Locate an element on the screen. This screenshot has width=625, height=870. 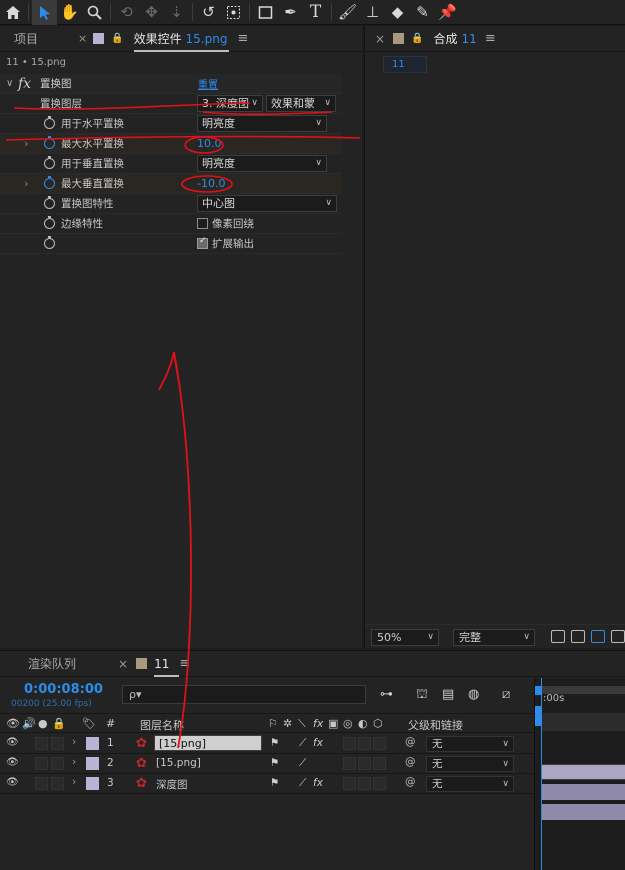
solo-toggle is located at coordinates (41, 743).